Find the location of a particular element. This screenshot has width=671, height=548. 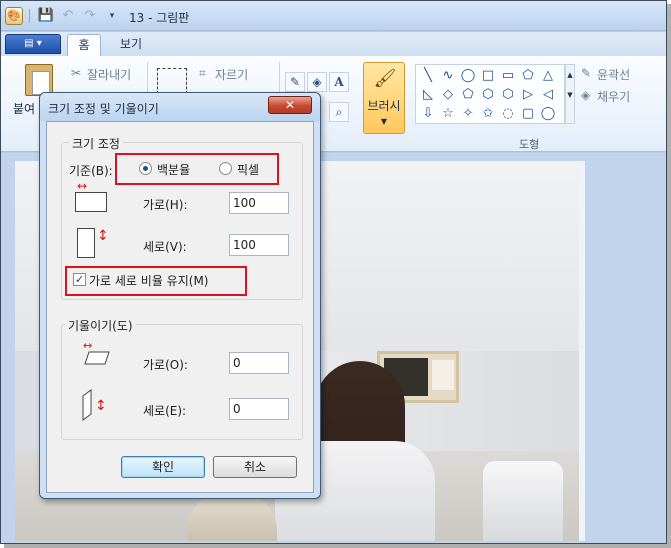

window-shadow-right is located at coordinates (669, 276).